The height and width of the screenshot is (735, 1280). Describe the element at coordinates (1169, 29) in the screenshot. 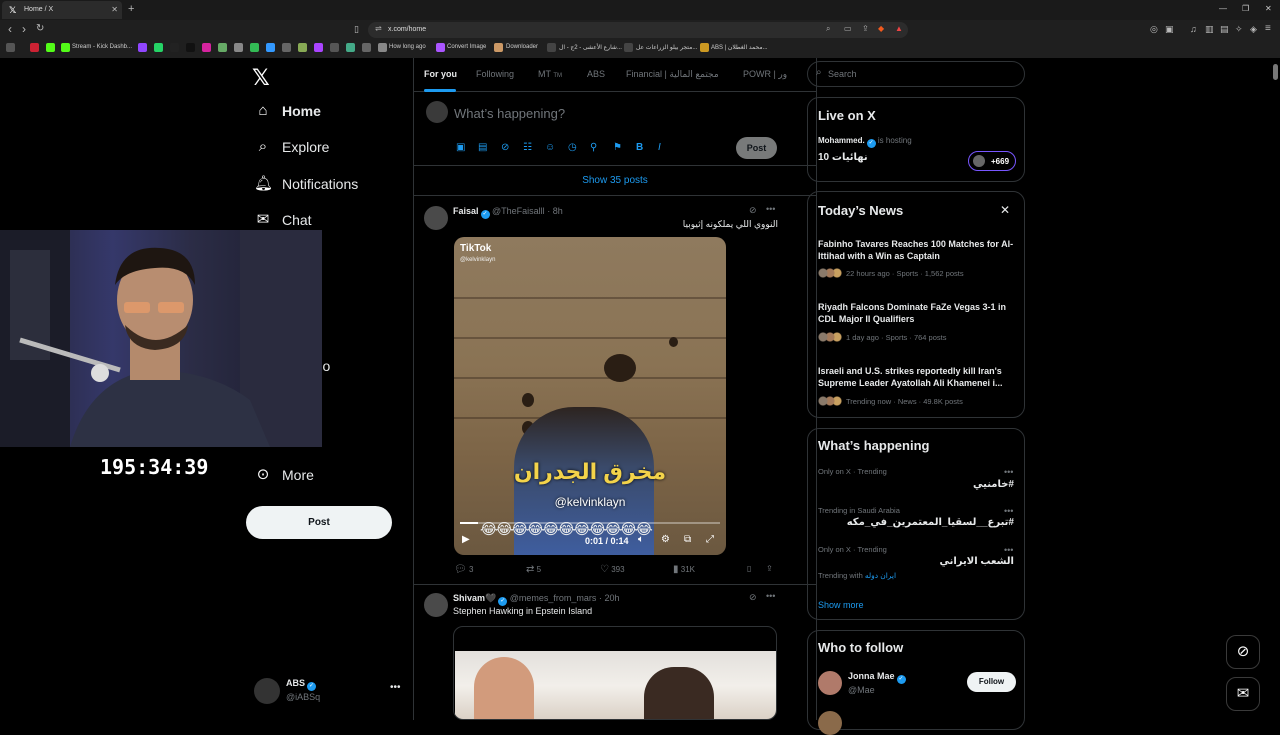

I see `wallet-icon: ▣` at that location.